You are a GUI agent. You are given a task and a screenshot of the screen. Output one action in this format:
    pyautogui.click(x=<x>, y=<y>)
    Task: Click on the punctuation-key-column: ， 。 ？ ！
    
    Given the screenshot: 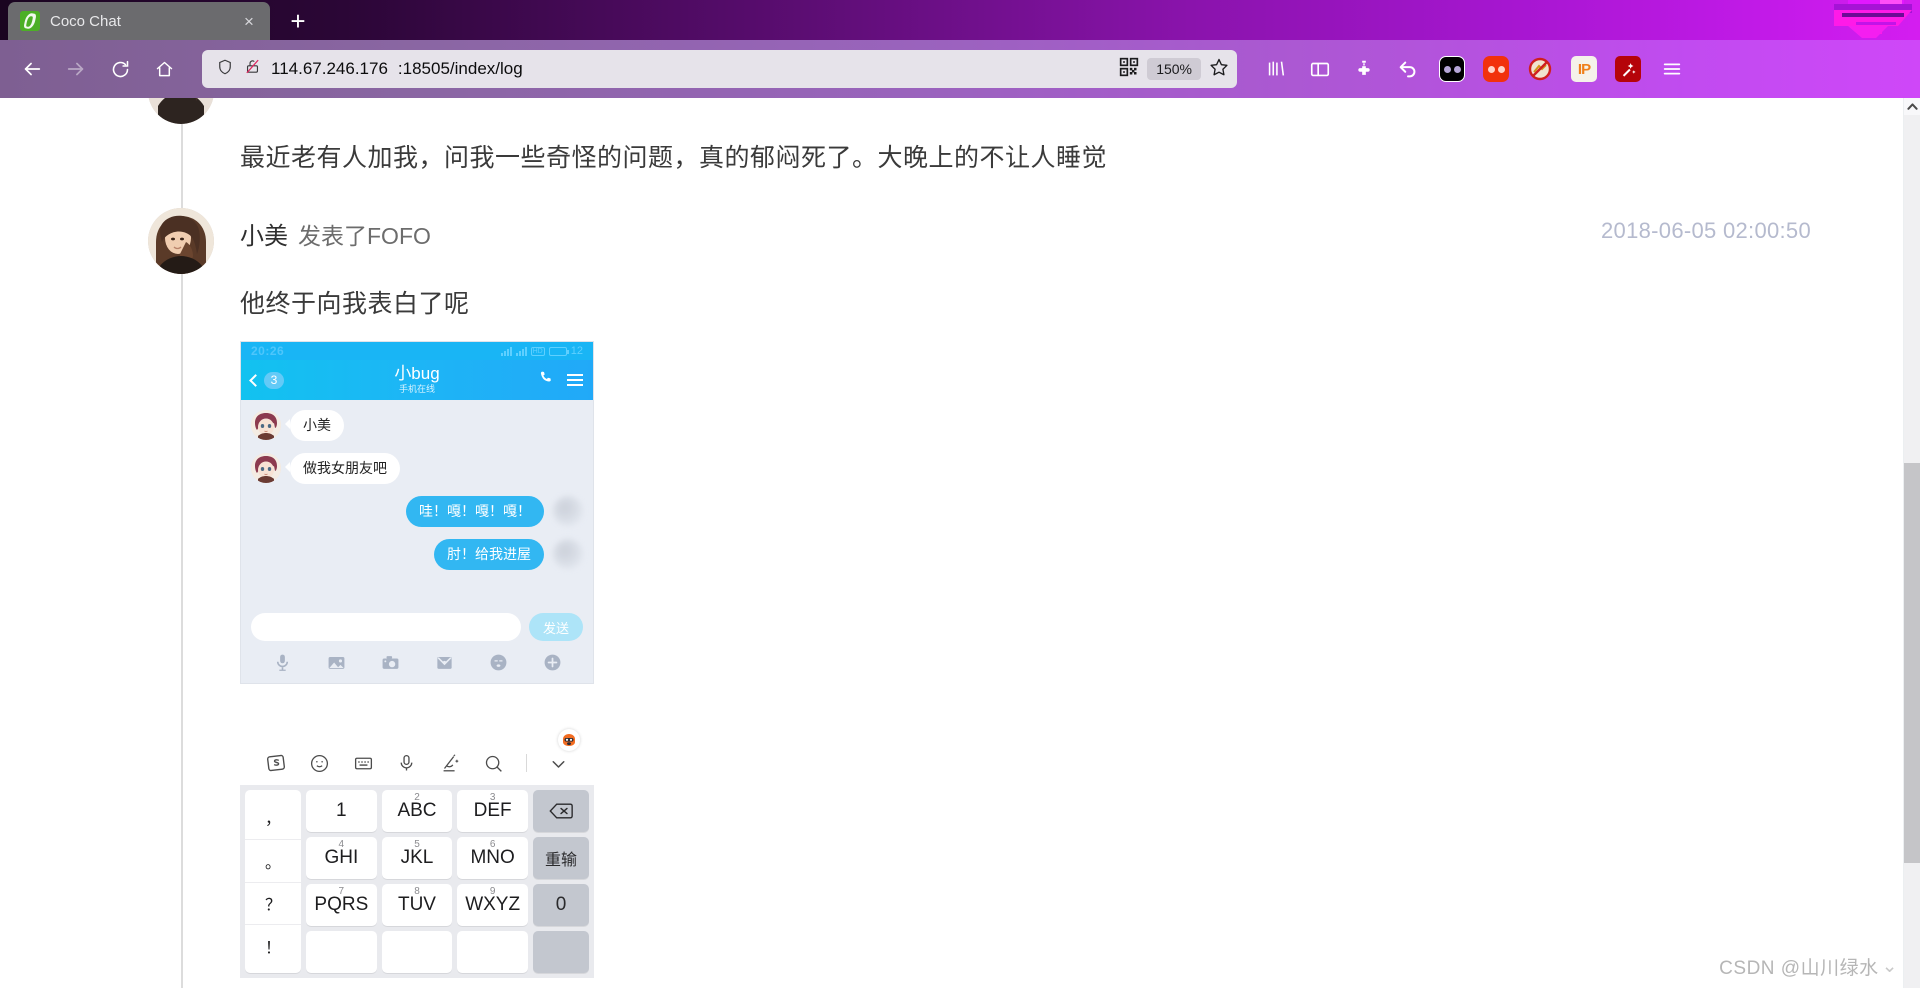 What is the action you would take?
    pyautogui.click(x=273, y=881)
    